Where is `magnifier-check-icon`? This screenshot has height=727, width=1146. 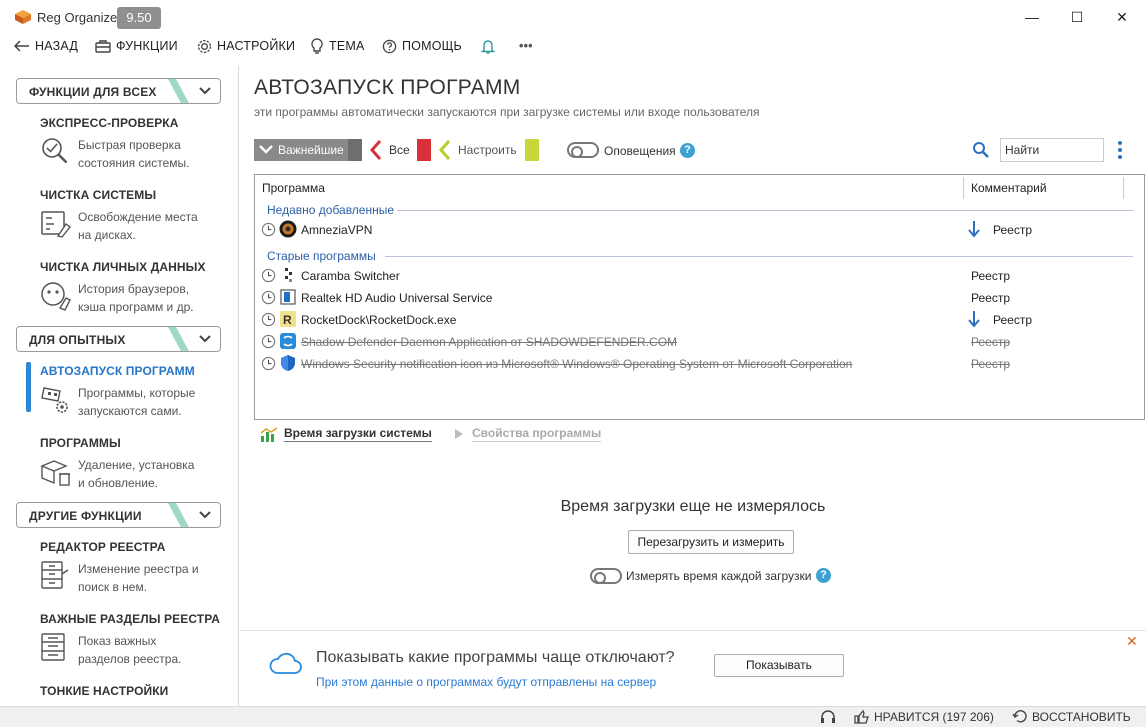 magnifier-check-icon is located at coordinates (55, 151).